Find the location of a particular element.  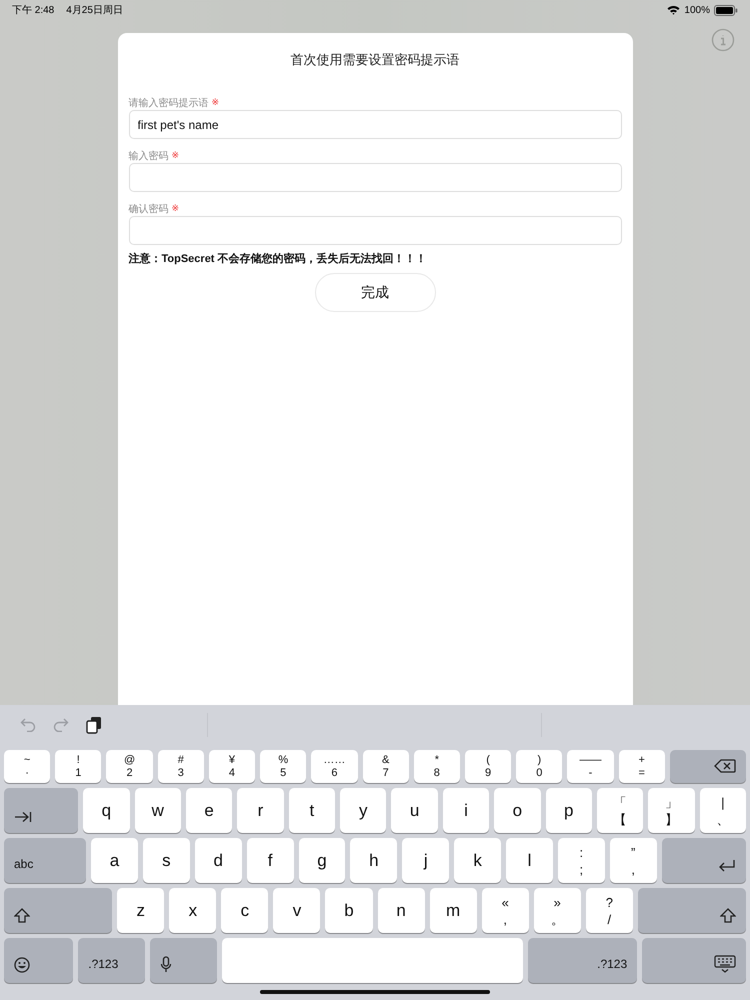

symbol-key: 「 【 is located at coordinates (620, 810).